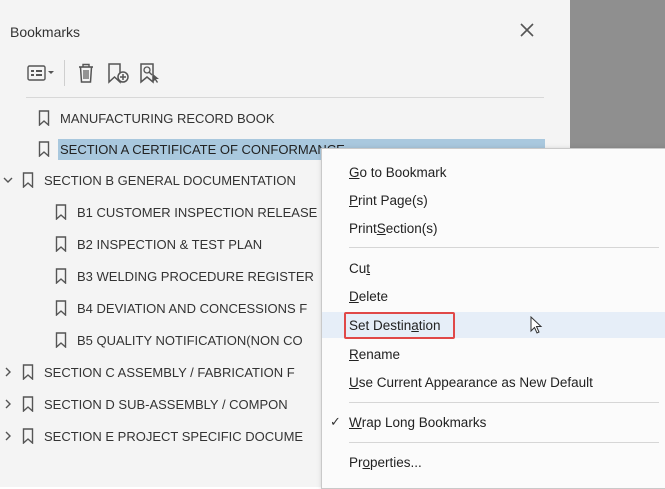 Image resolution: width=665 pixels, height=489 pixels. Describe the element at coordinates (86, 73) in the screenshot. I see `delete-bookmark-icon` at that location.